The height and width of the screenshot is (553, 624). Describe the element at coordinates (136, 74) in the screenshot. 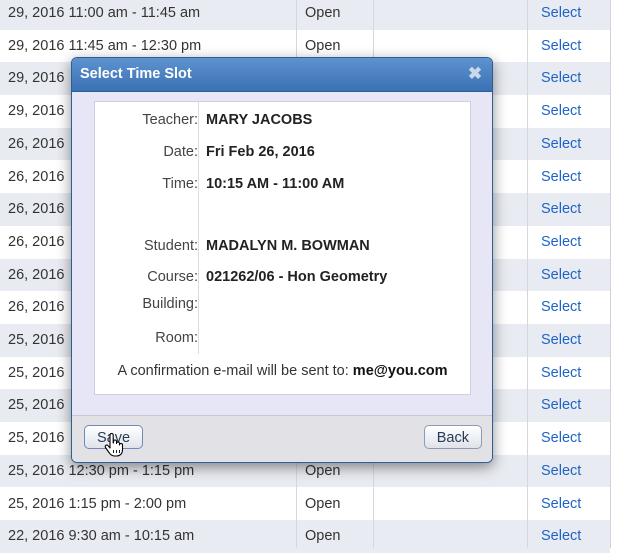

I see `dialog-title: Select Time Slot` at that location.